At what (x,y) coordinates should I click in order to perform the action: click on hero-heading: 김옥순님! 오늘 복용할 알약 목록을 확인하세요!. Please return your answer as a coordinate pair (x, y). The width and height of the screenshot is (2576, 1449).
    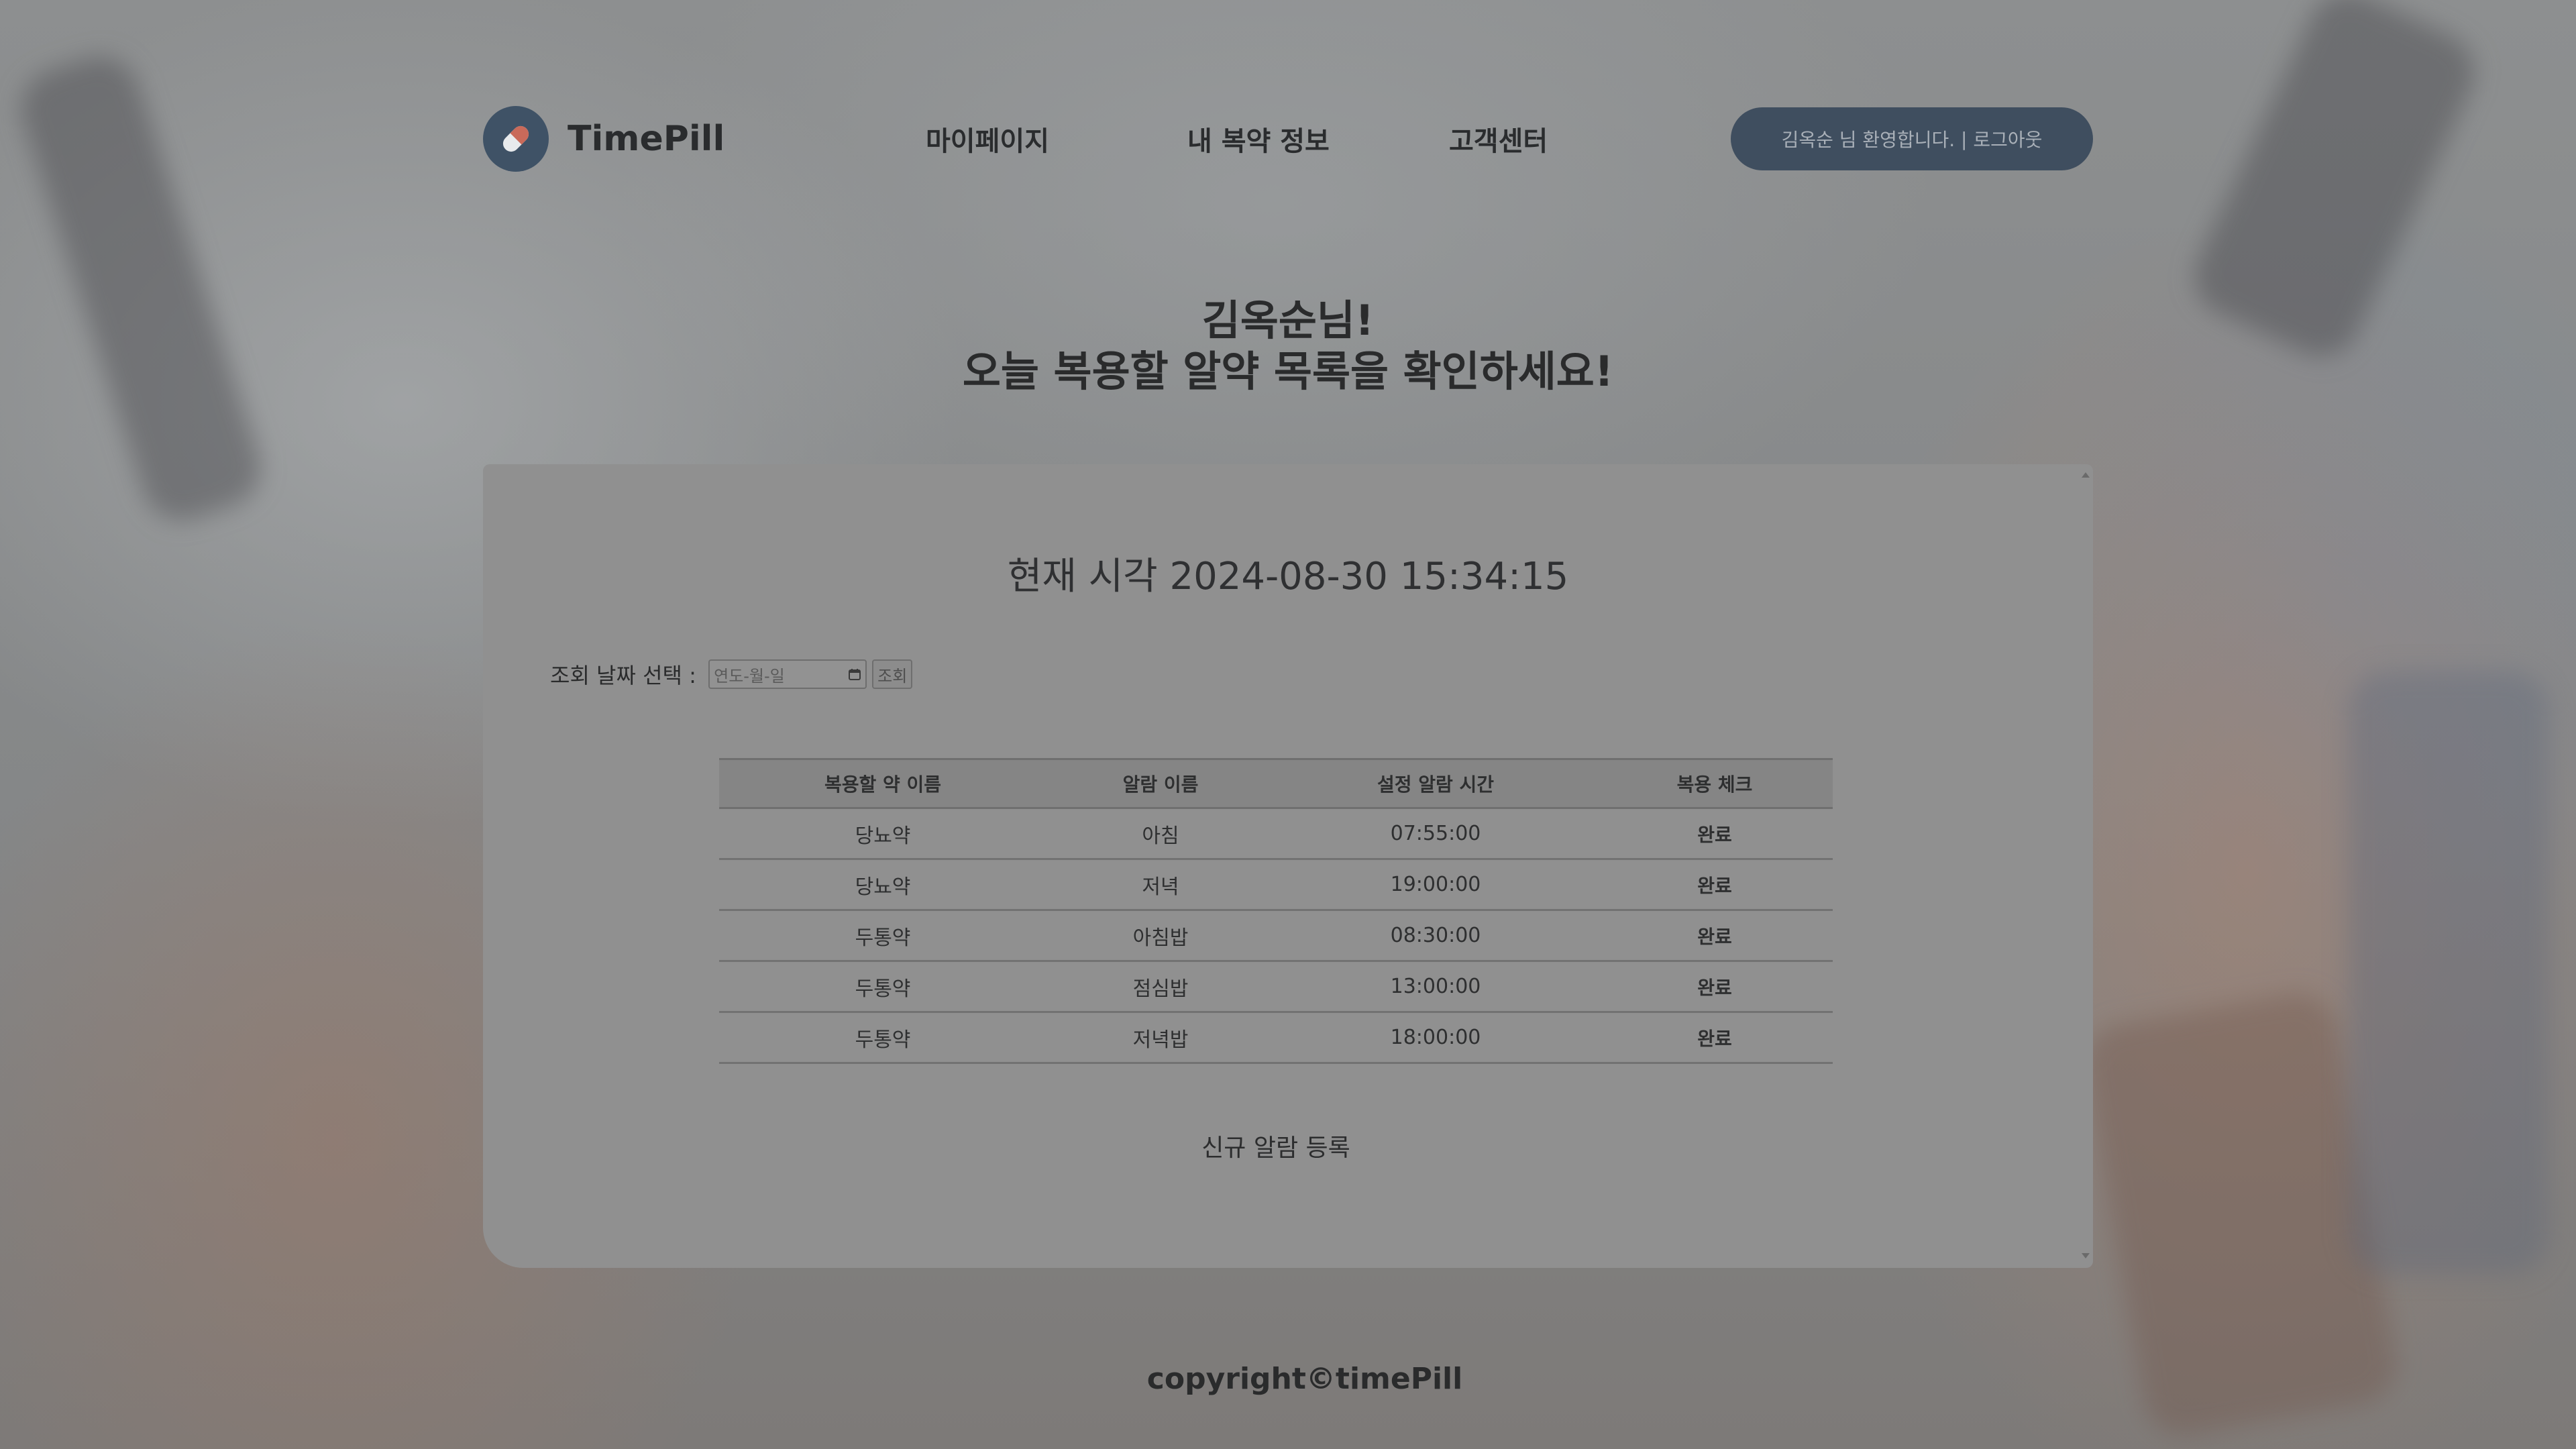
    Looking at the image, I should click on (1288, 346).